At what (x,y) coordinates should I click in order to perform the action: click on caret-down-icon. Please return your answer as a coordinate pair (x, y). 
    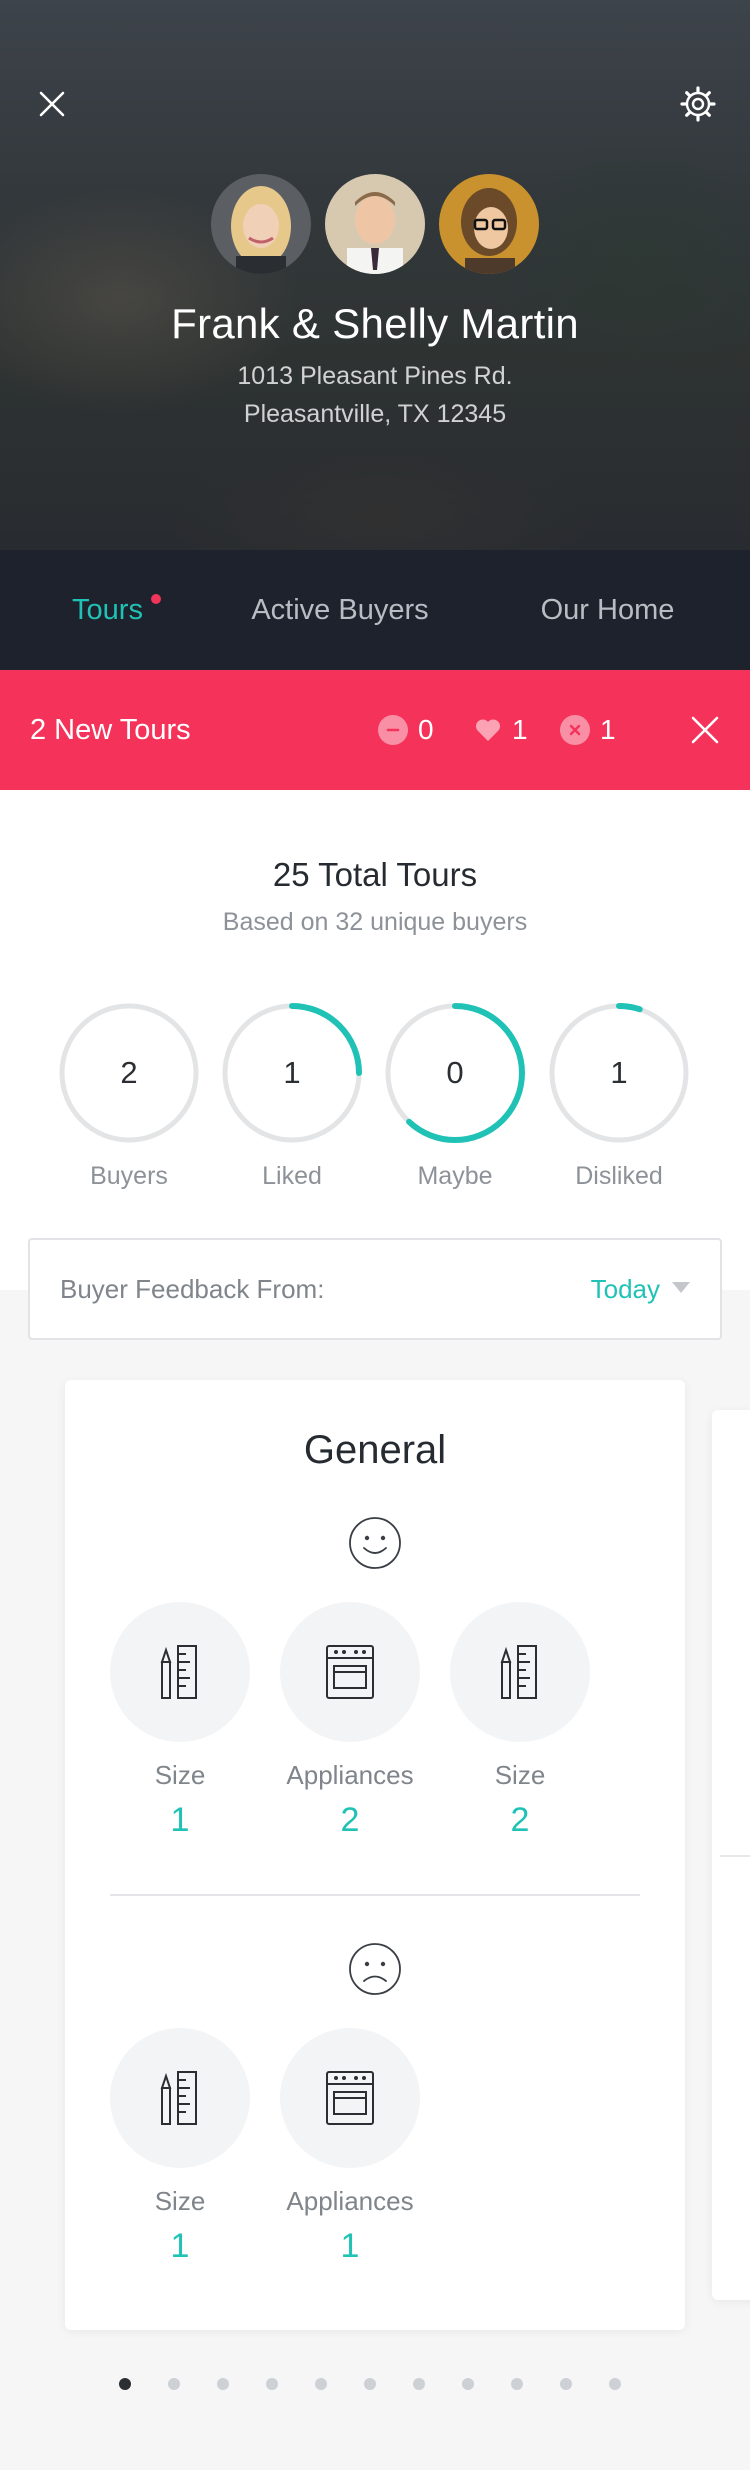
    Looking at the image, I should click on (681, 1287).